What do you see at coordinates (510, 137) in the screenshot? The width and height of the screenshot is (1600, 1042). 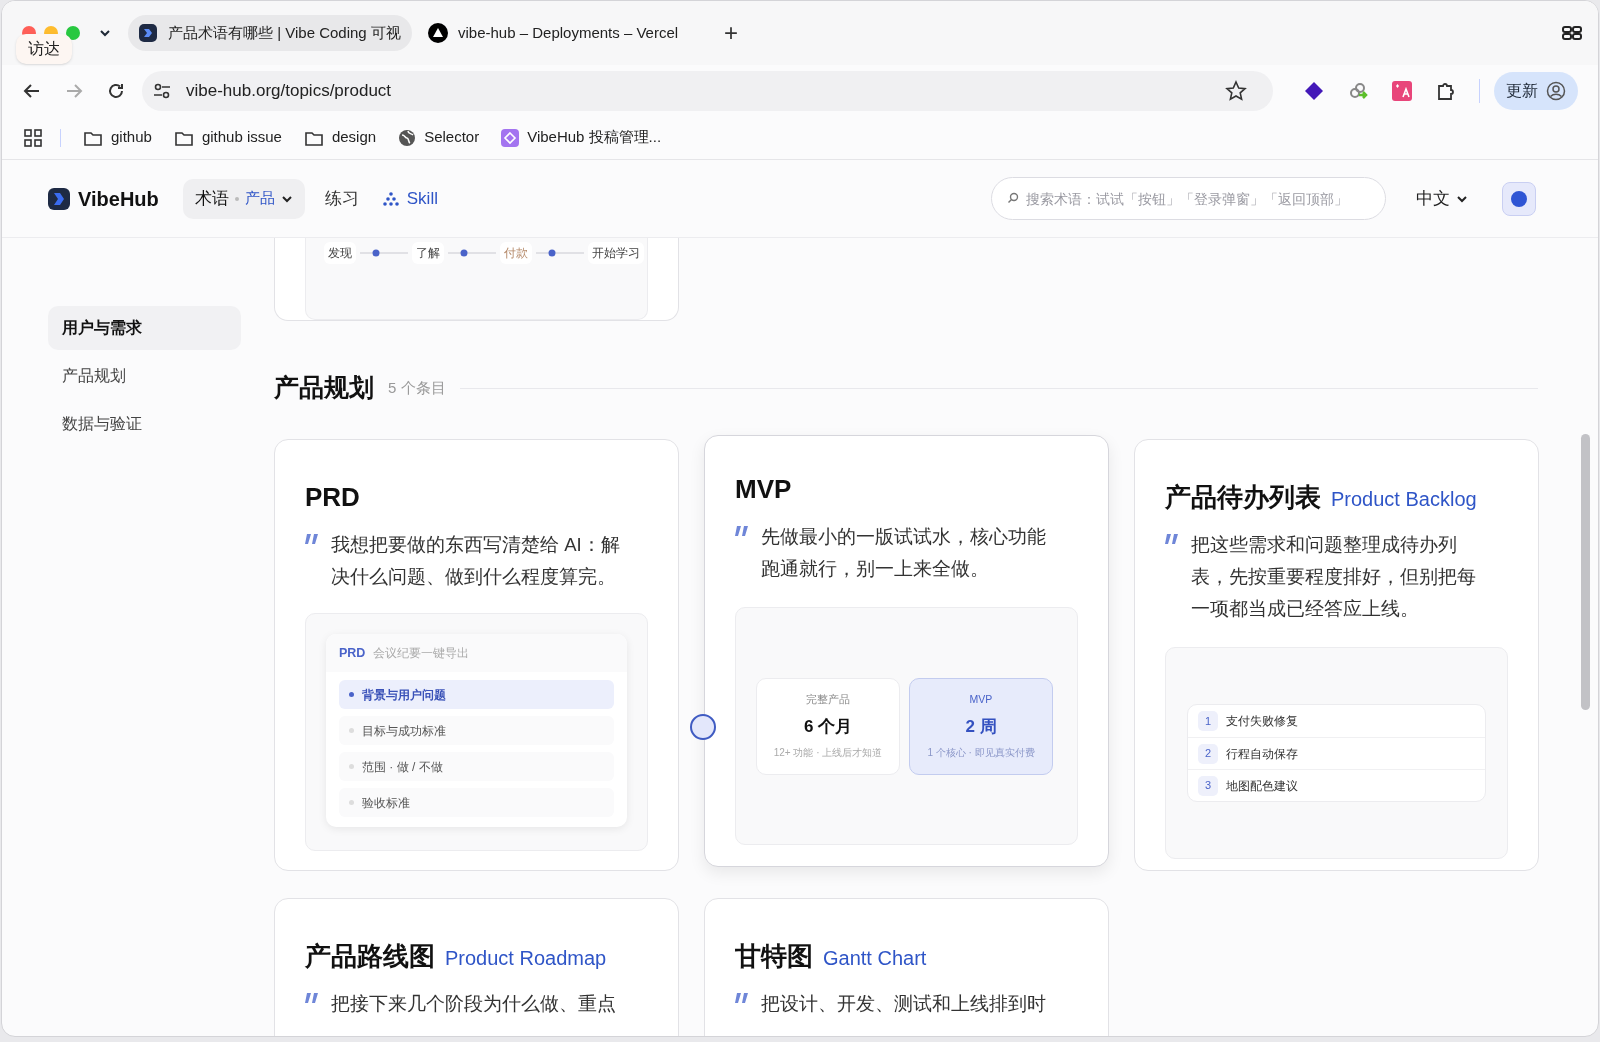 I see `app-icon` at bounding box center [510, 137].